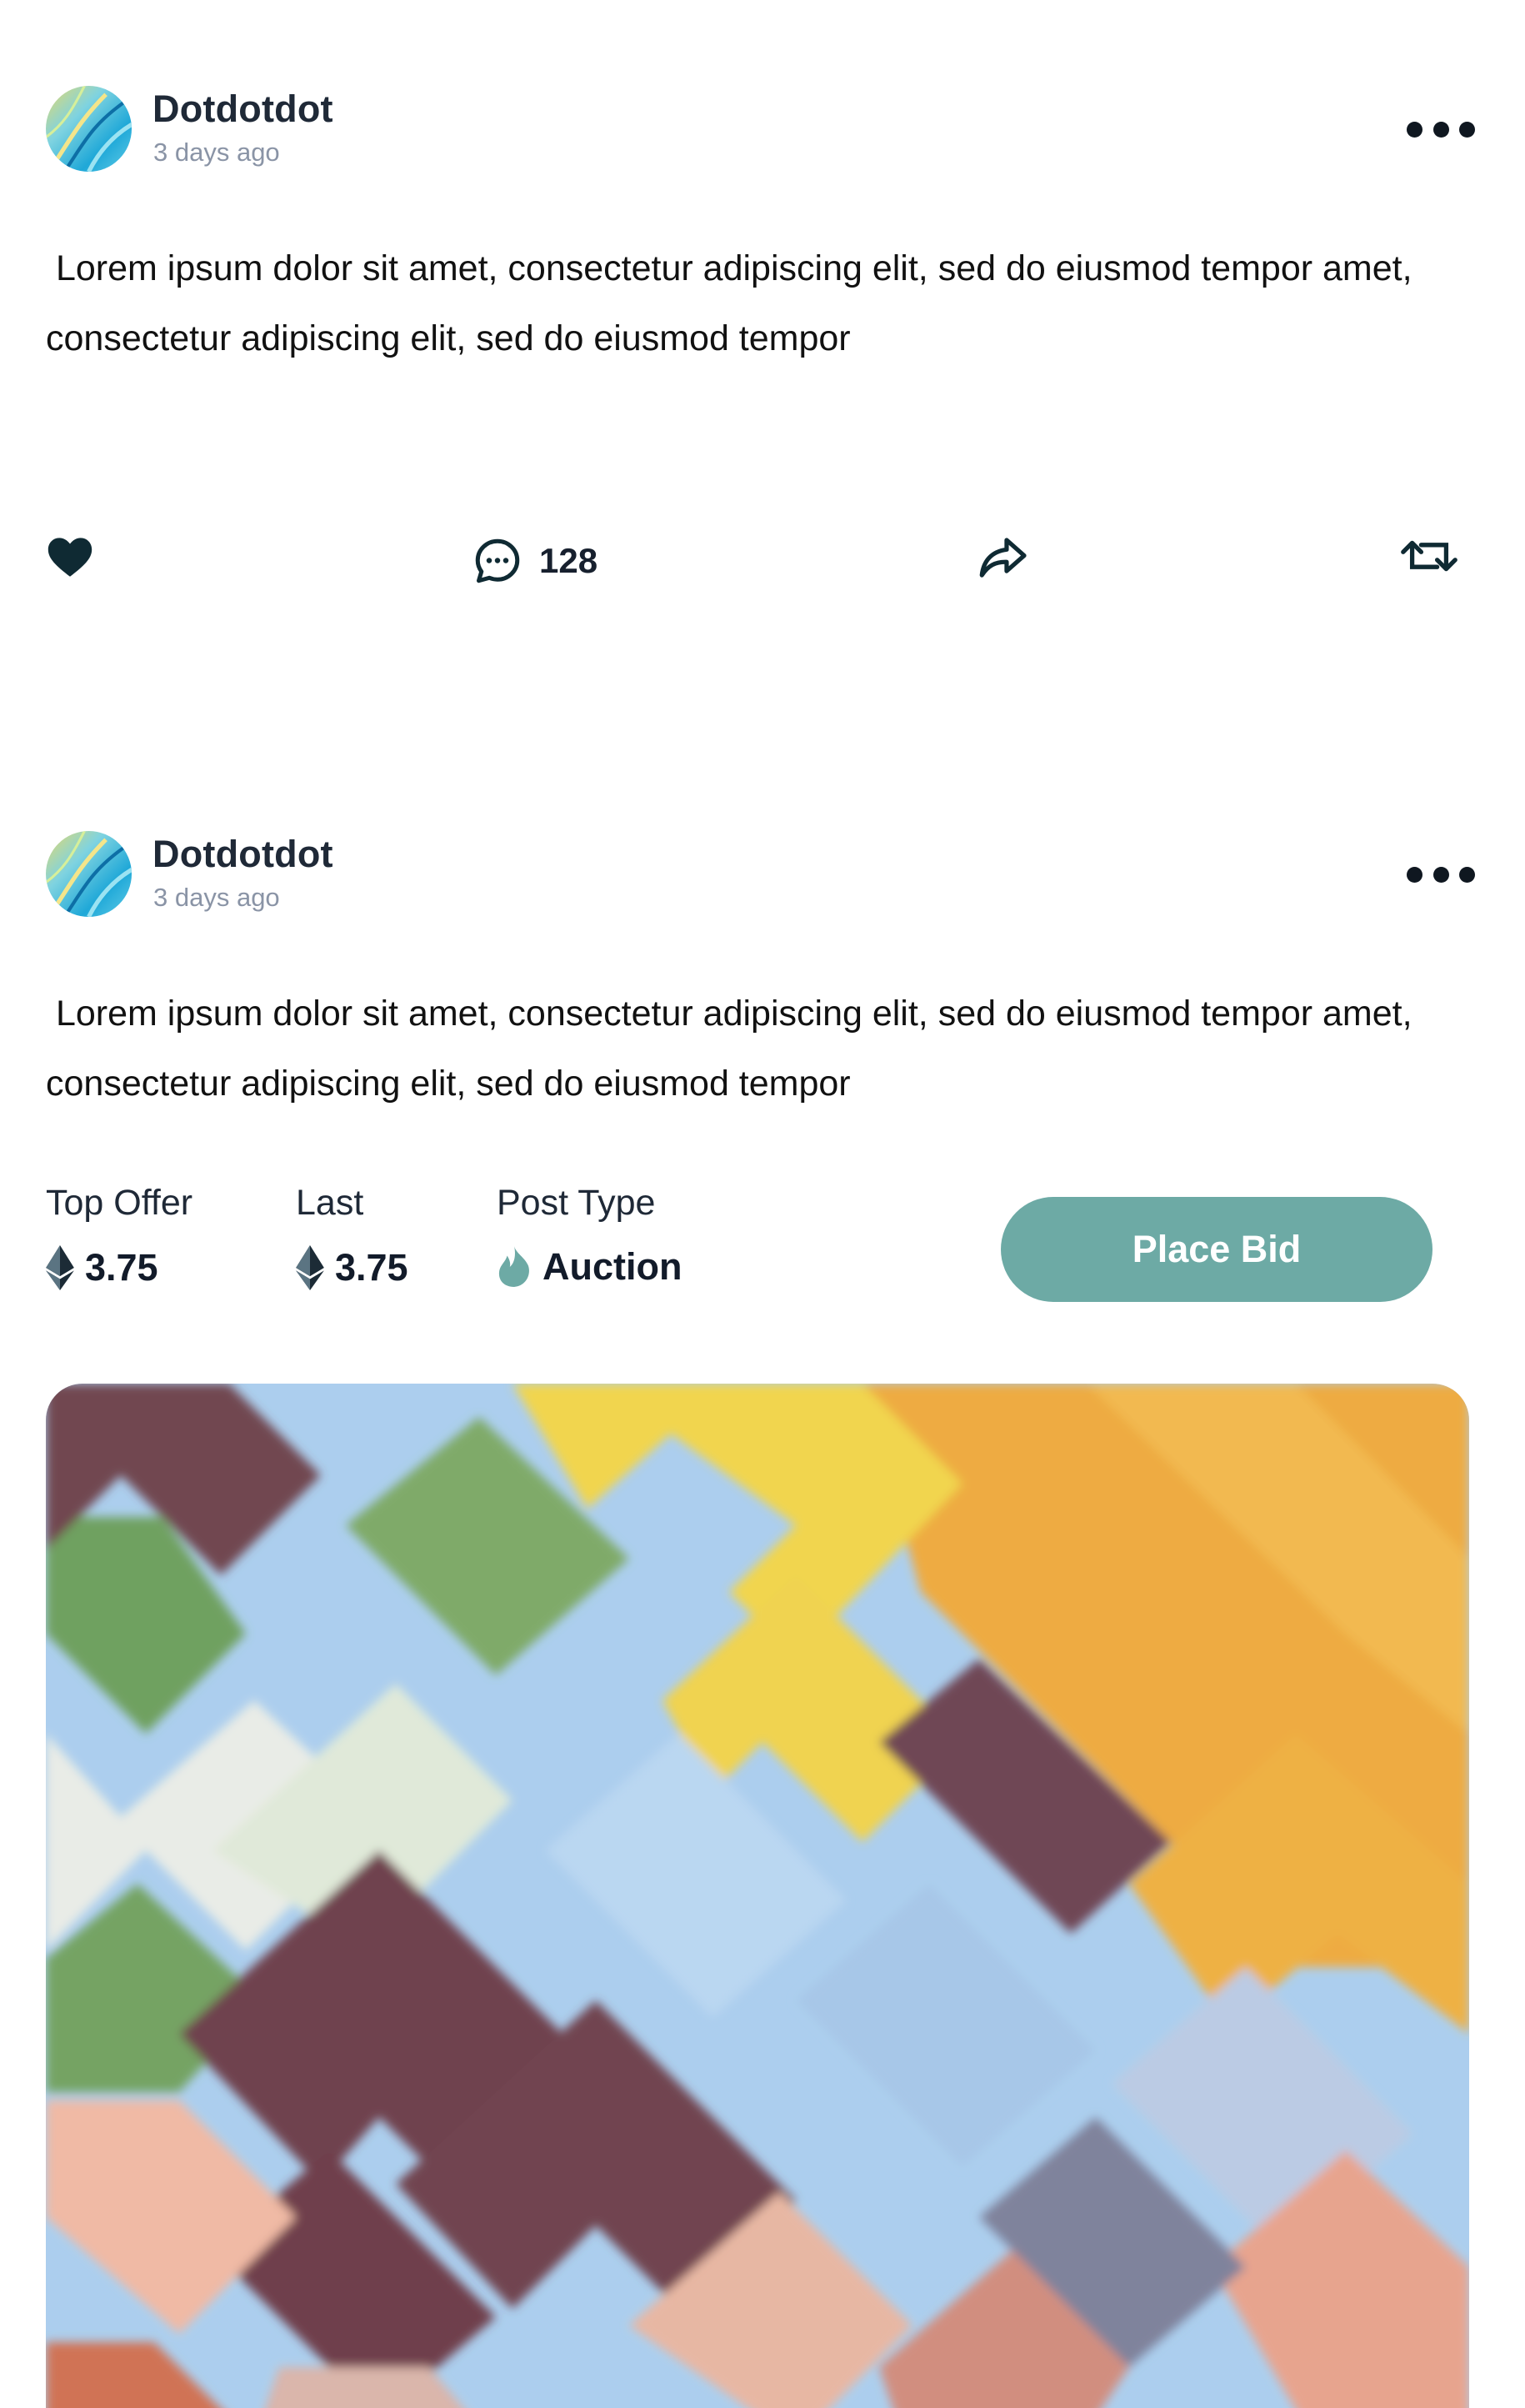 The width and height of the screenshot is (1525, 2408). I want to click on top-offer: Top Offer 3.75, so click(119, 1235).